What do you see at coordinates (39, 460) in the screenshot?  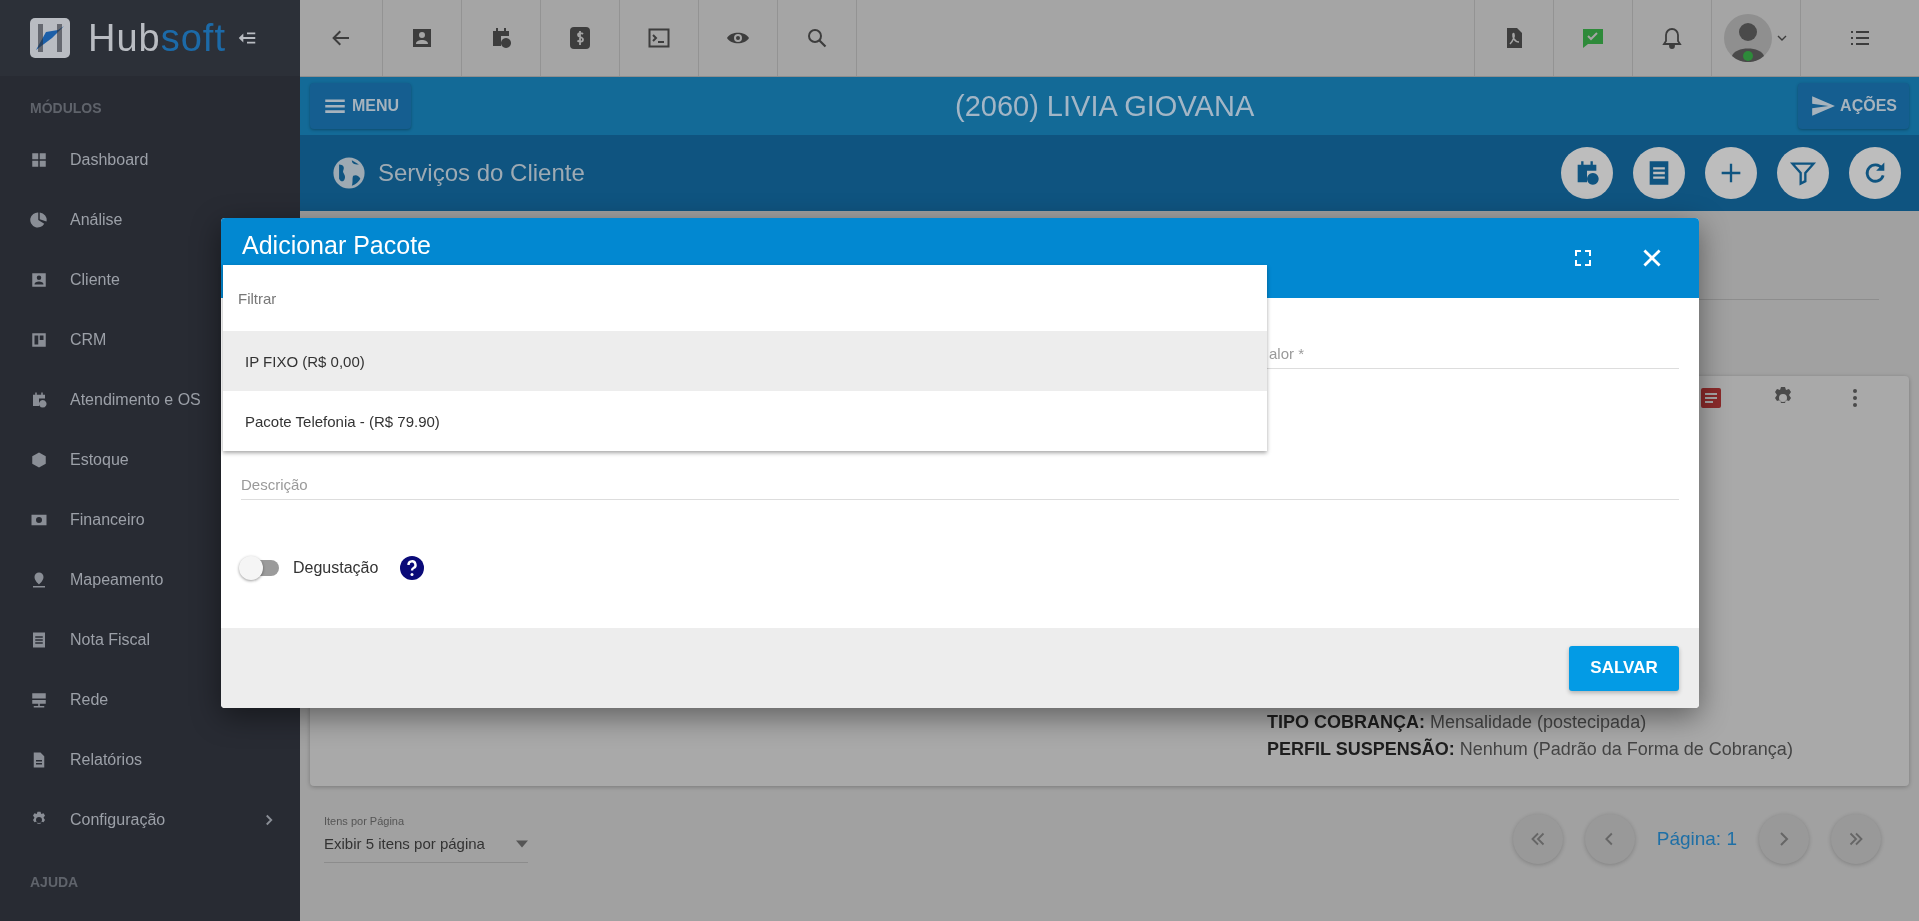 I see `box-icon` at bounding box center [39, 460].